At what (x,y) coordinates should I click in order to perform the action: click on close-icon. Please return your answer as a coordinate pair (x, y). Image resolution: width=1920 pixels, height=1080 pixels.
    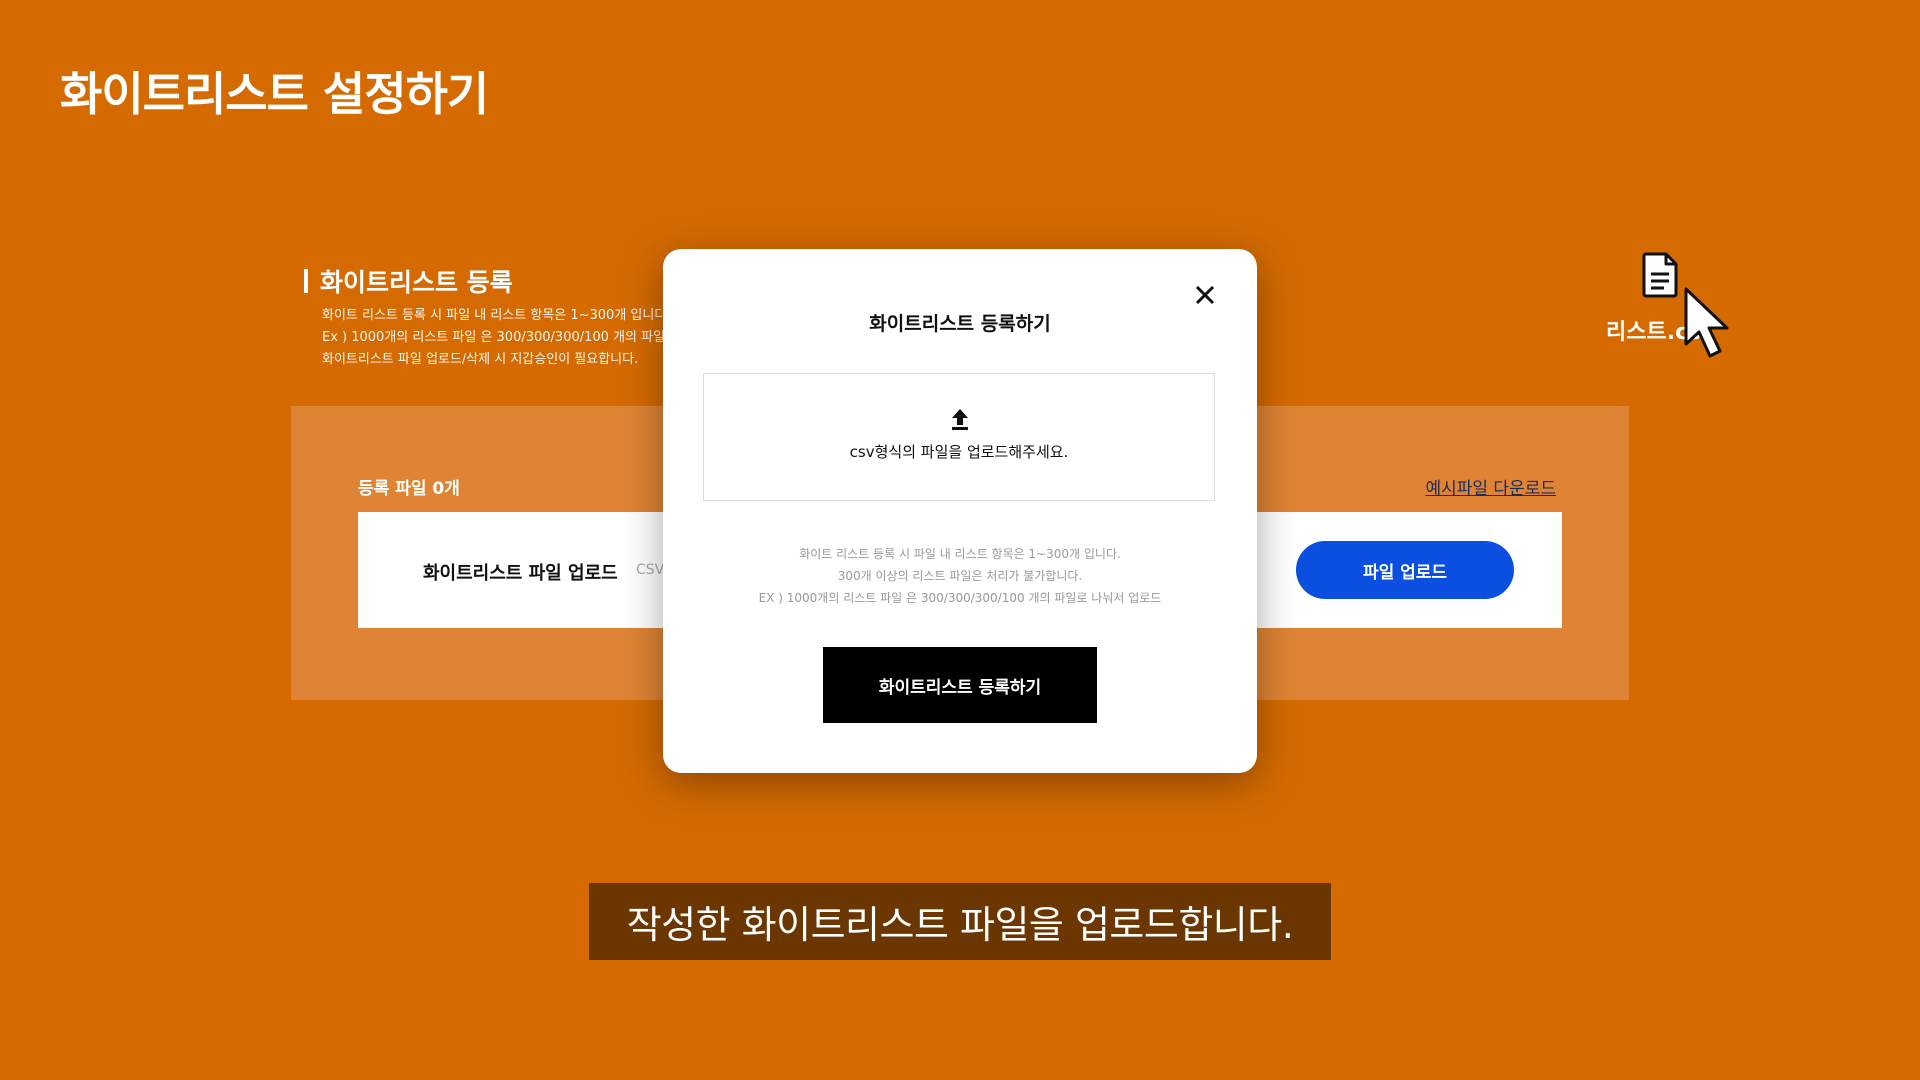
    Looking at the image, I should click on (1205, 295).